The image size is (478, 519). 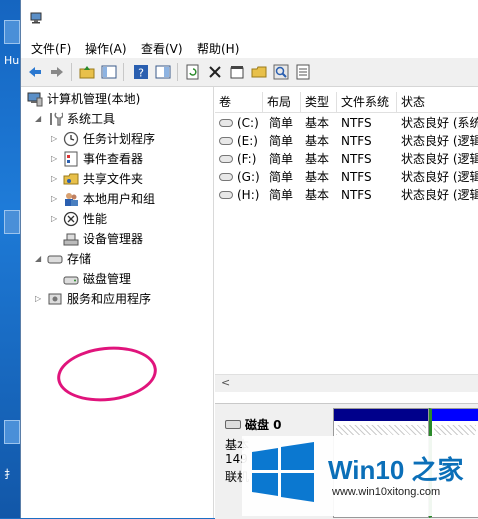 What do you see at coordinates (91, 119) in the screenshot?
I see `tree-item-label: 系统工具` at bounding box center [91, 119].